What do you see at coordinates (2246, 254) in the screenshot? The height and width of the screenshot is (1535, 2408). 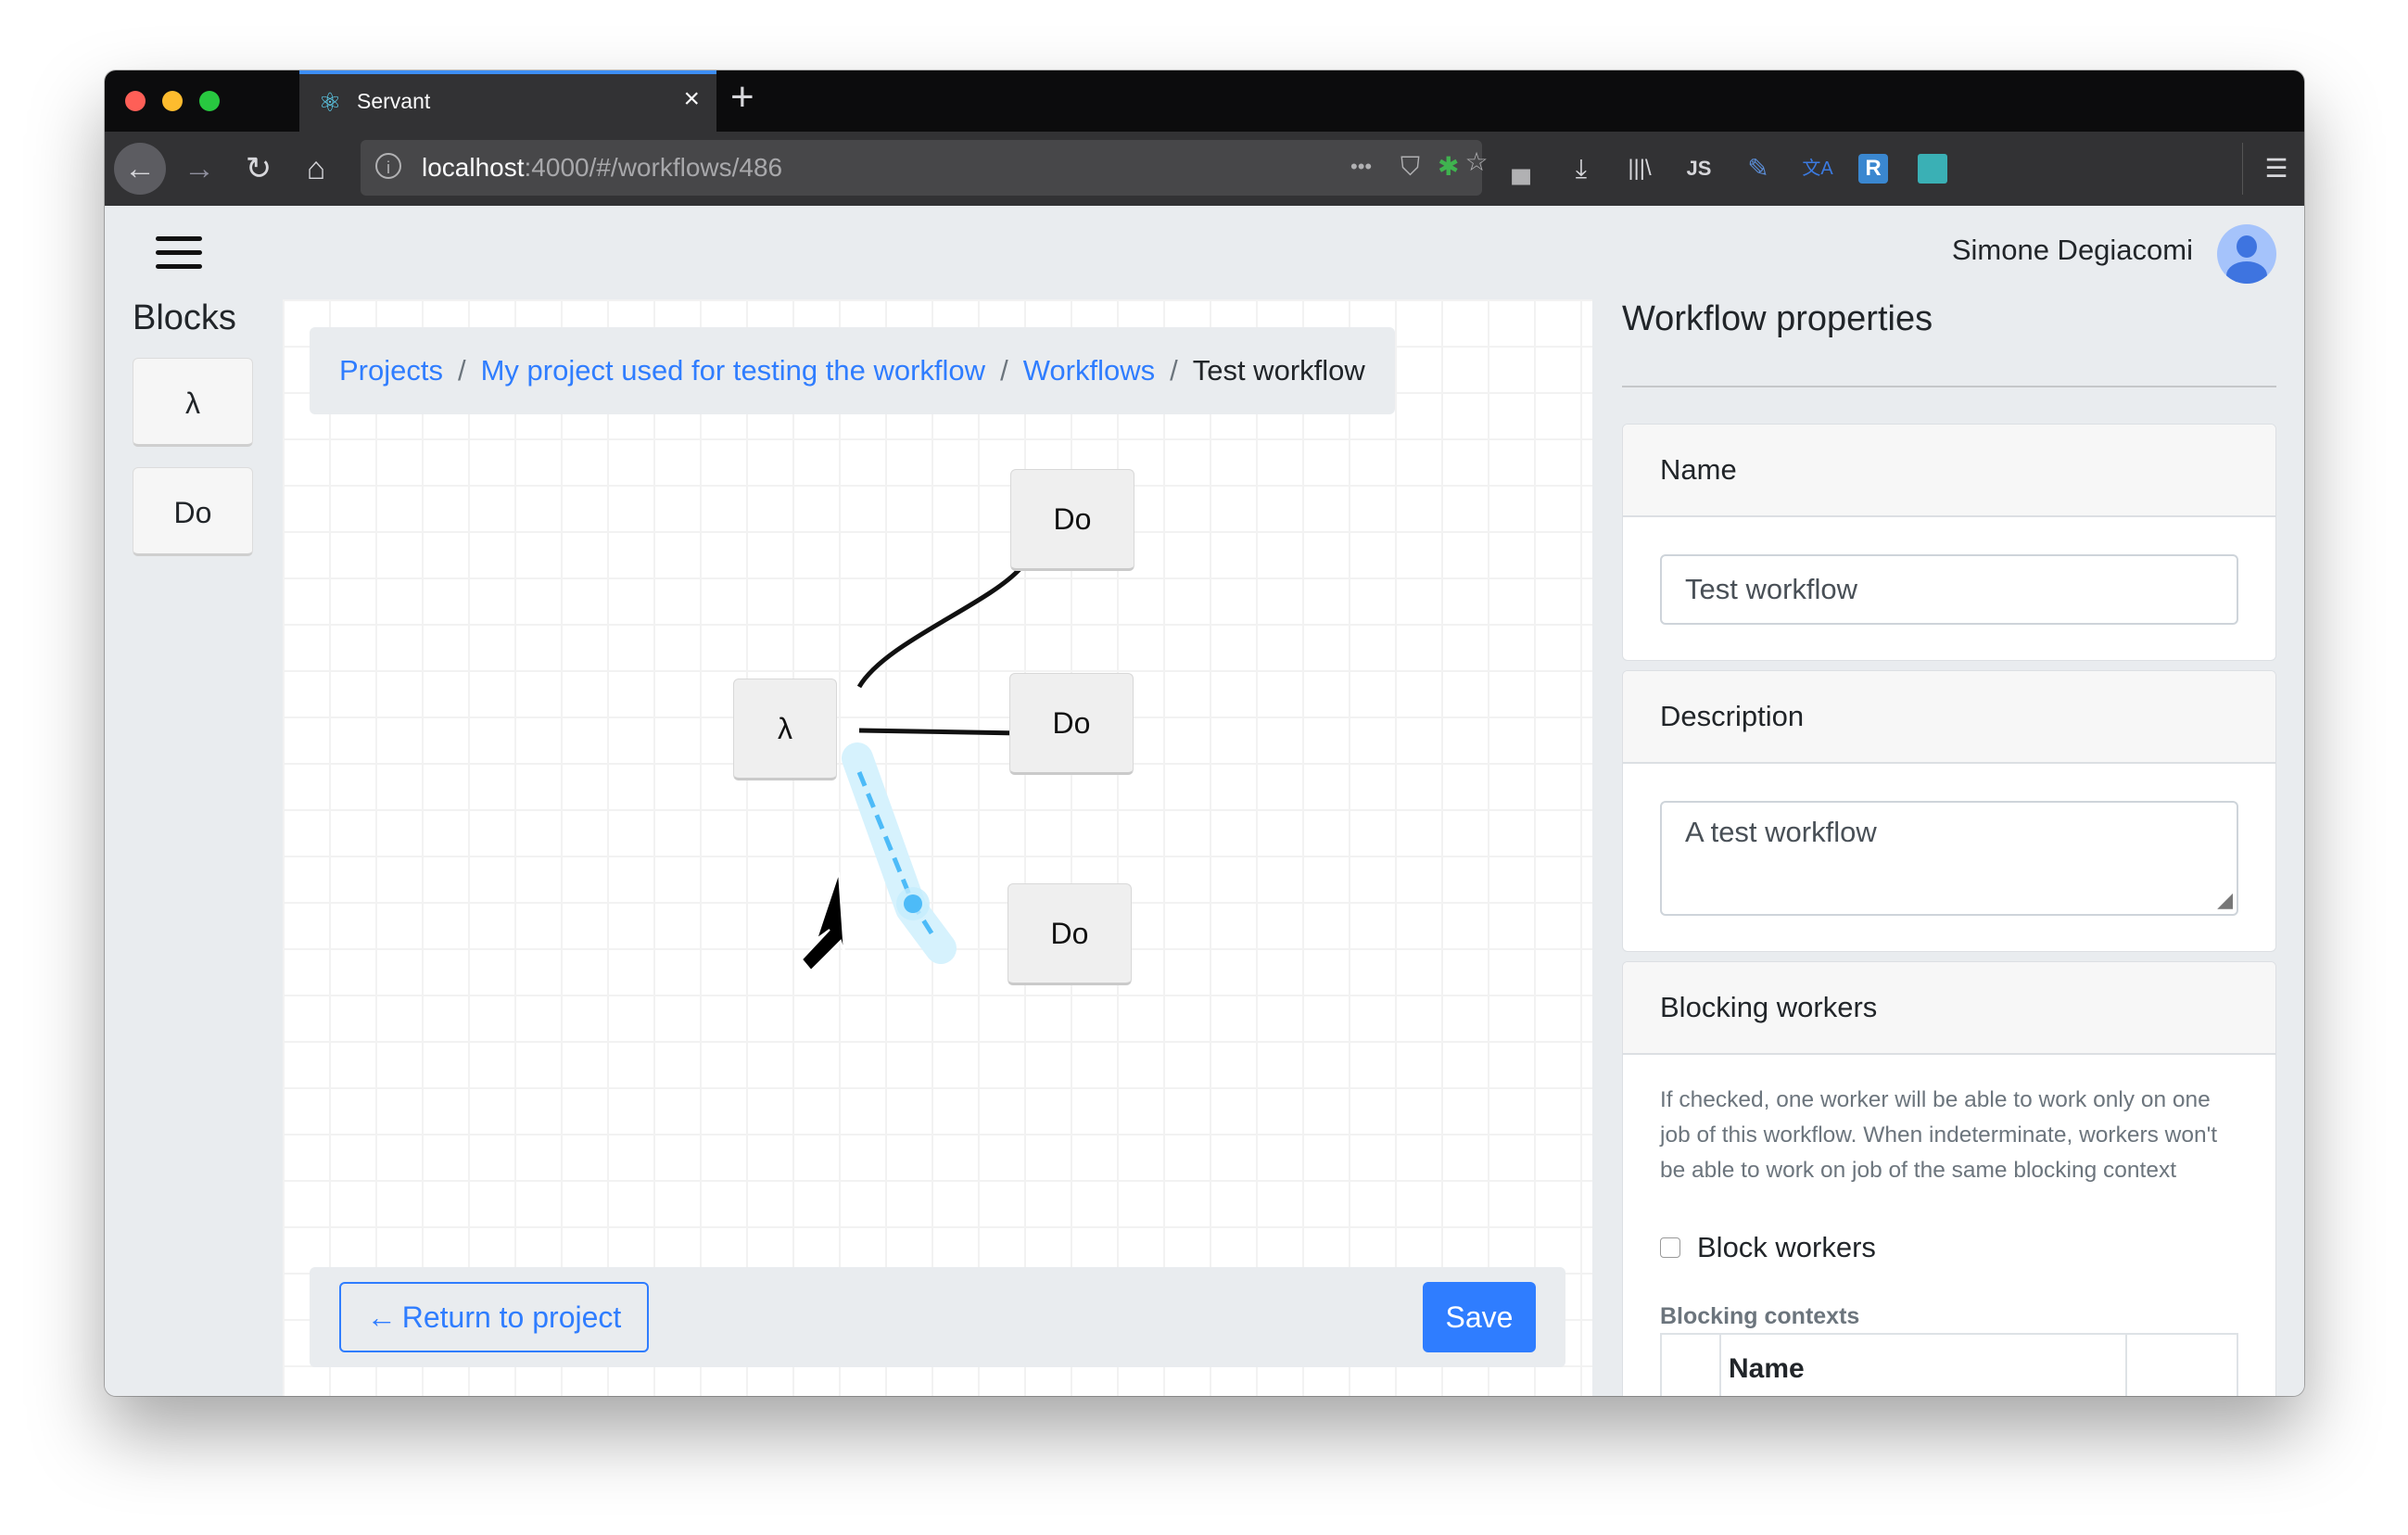 I see `user-avatar` at bounding box center [2246, 254].